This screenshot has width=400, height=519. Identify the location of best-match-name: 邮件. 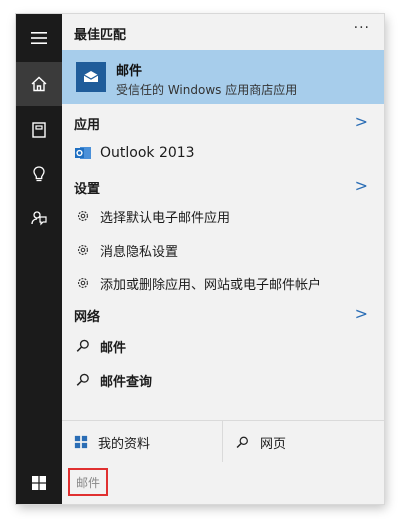
(129, 71).